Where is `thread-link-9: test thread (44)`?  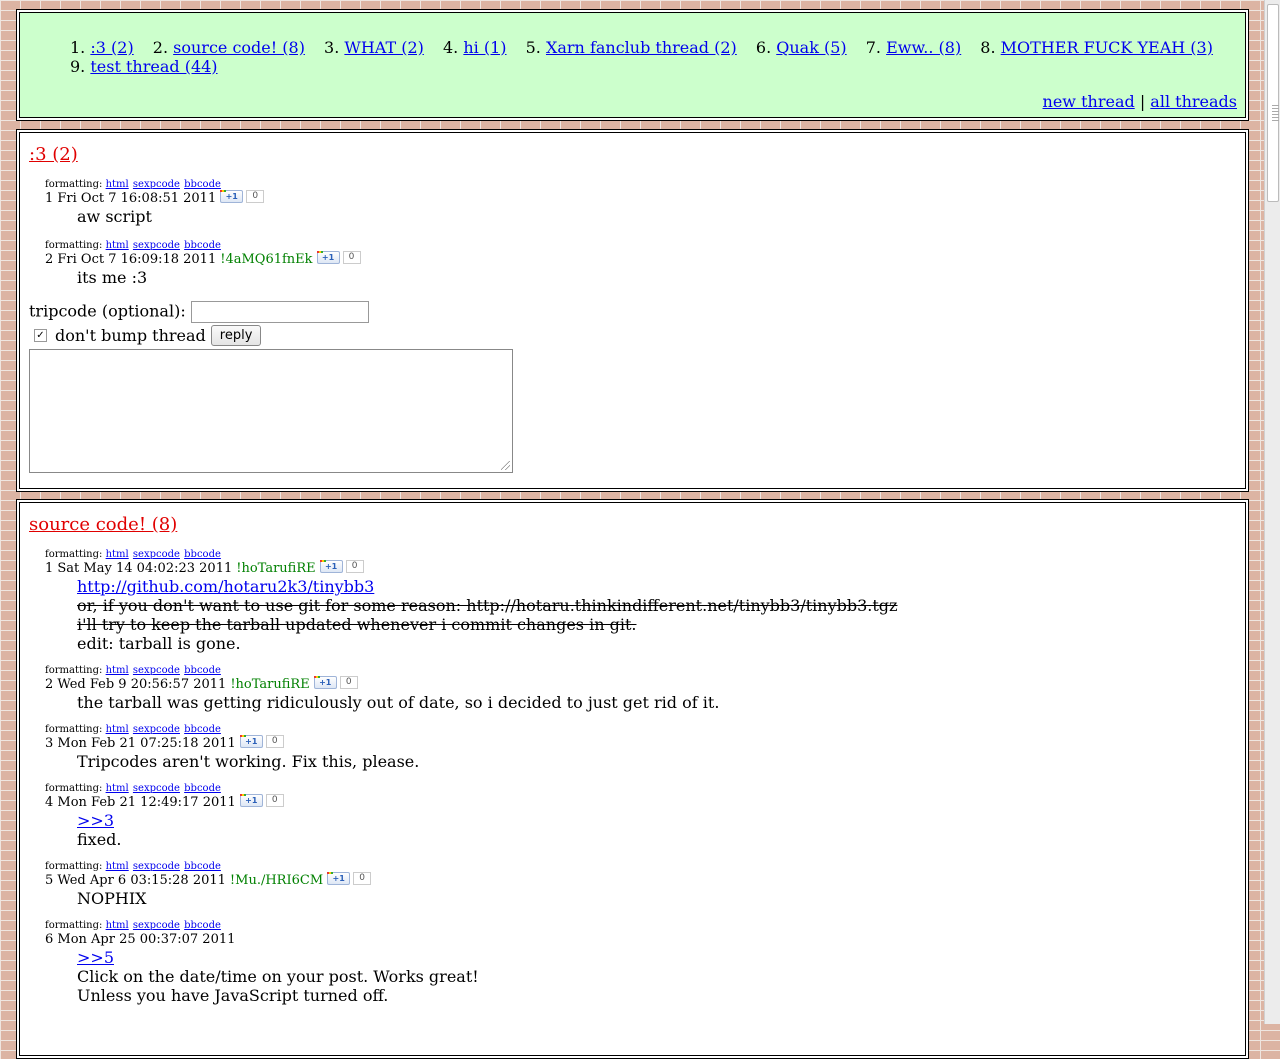
thread-link-9: test thread (44) is located at coordinates (153, 66).